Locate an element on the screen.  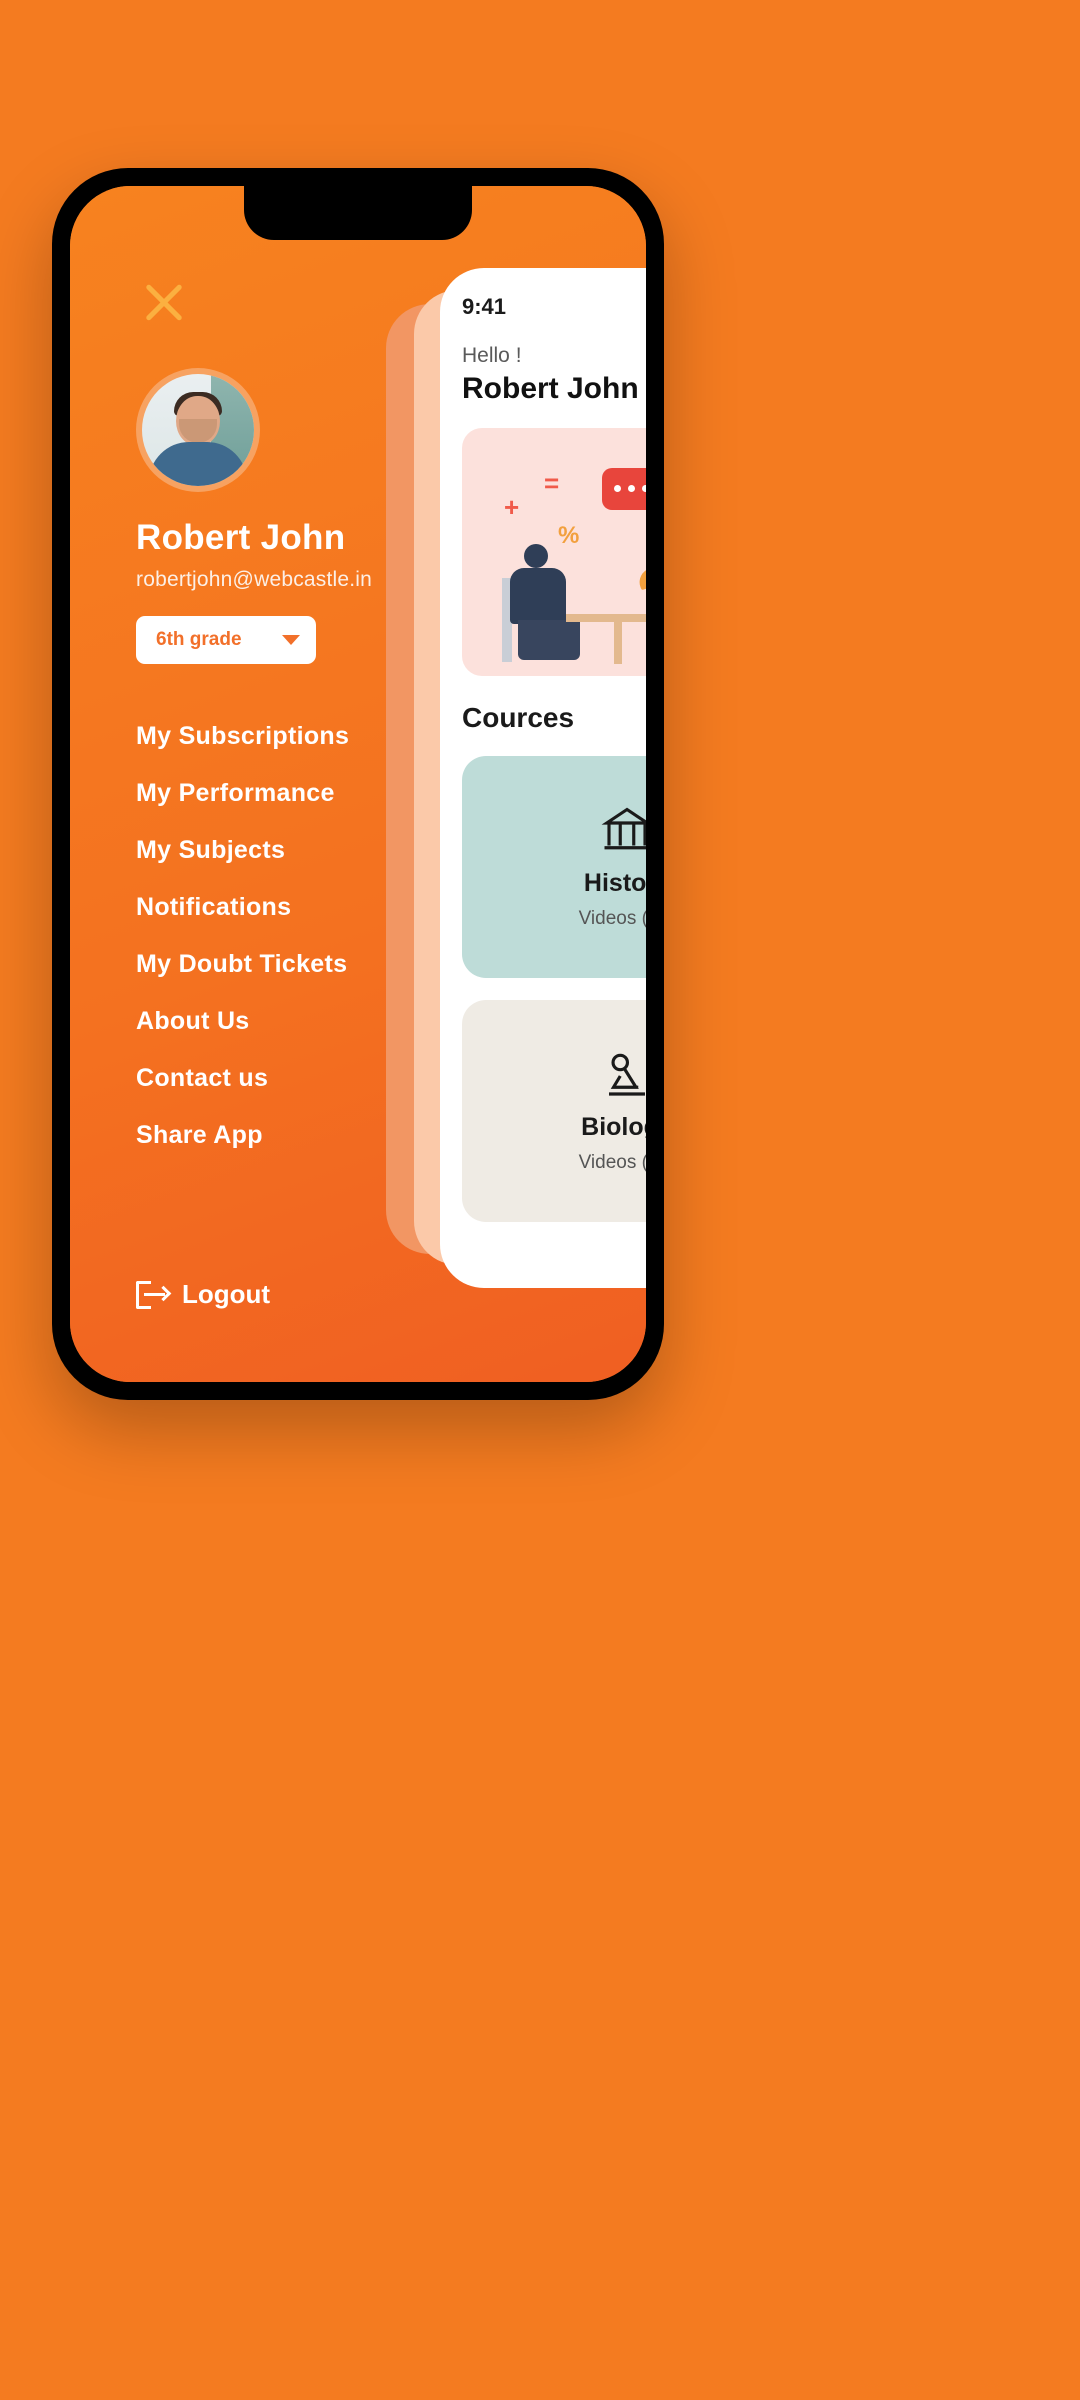
pillar-icon is located at coordinates (623, 828).